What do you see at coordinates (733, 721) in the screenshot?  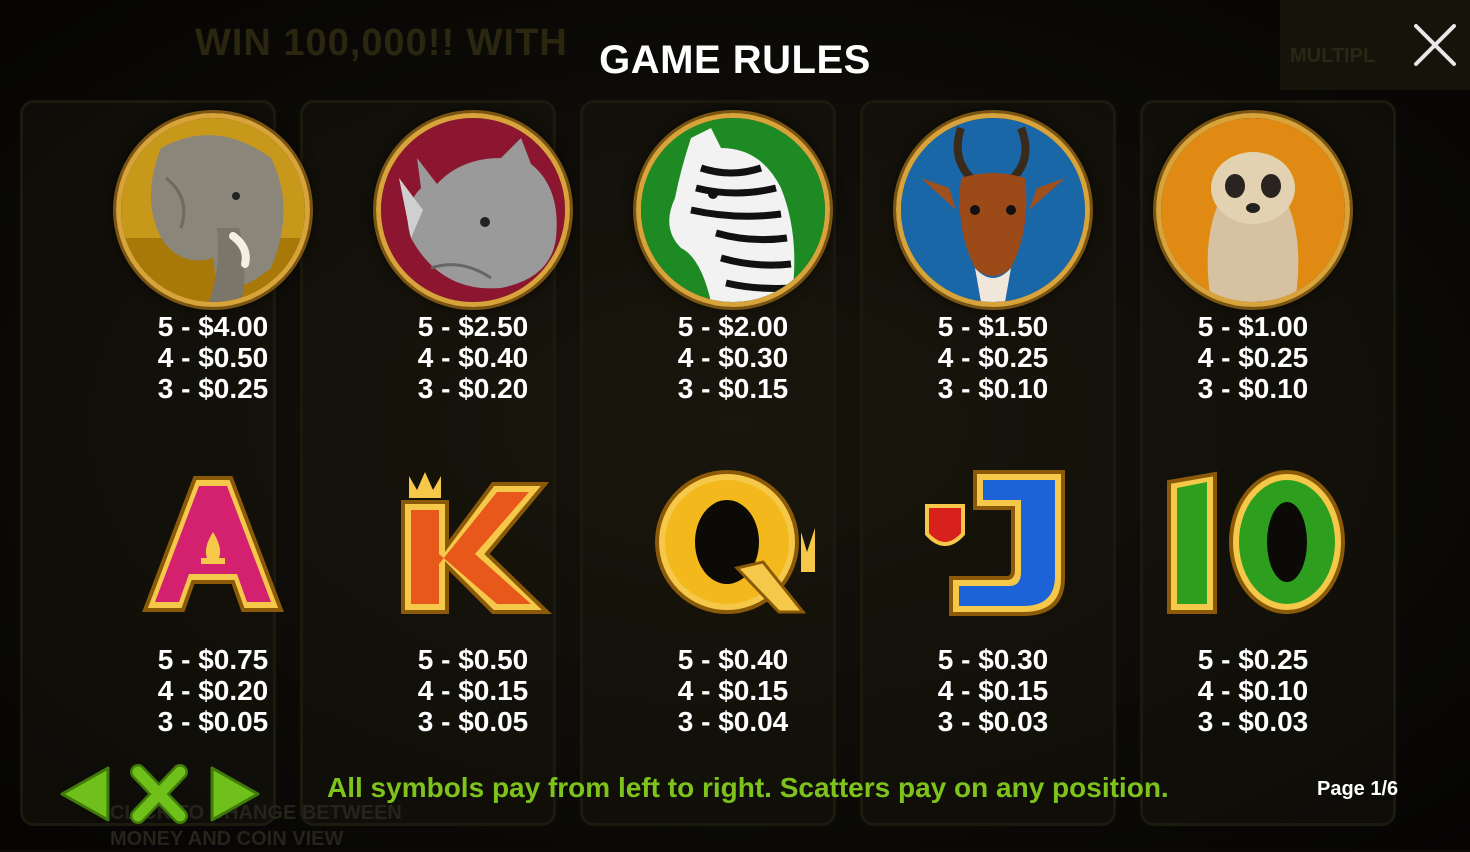 I see `pay-line: 3 - $0.04` at bounding box center [733, 721].